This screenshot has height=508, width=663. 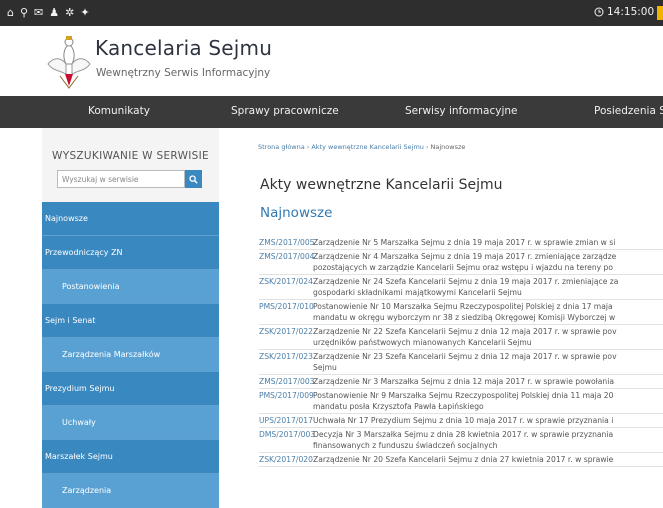 I want to click on sidebar-item-marszalek-sejmu: Marszałek Sejmu, so click(x=130, y=457).